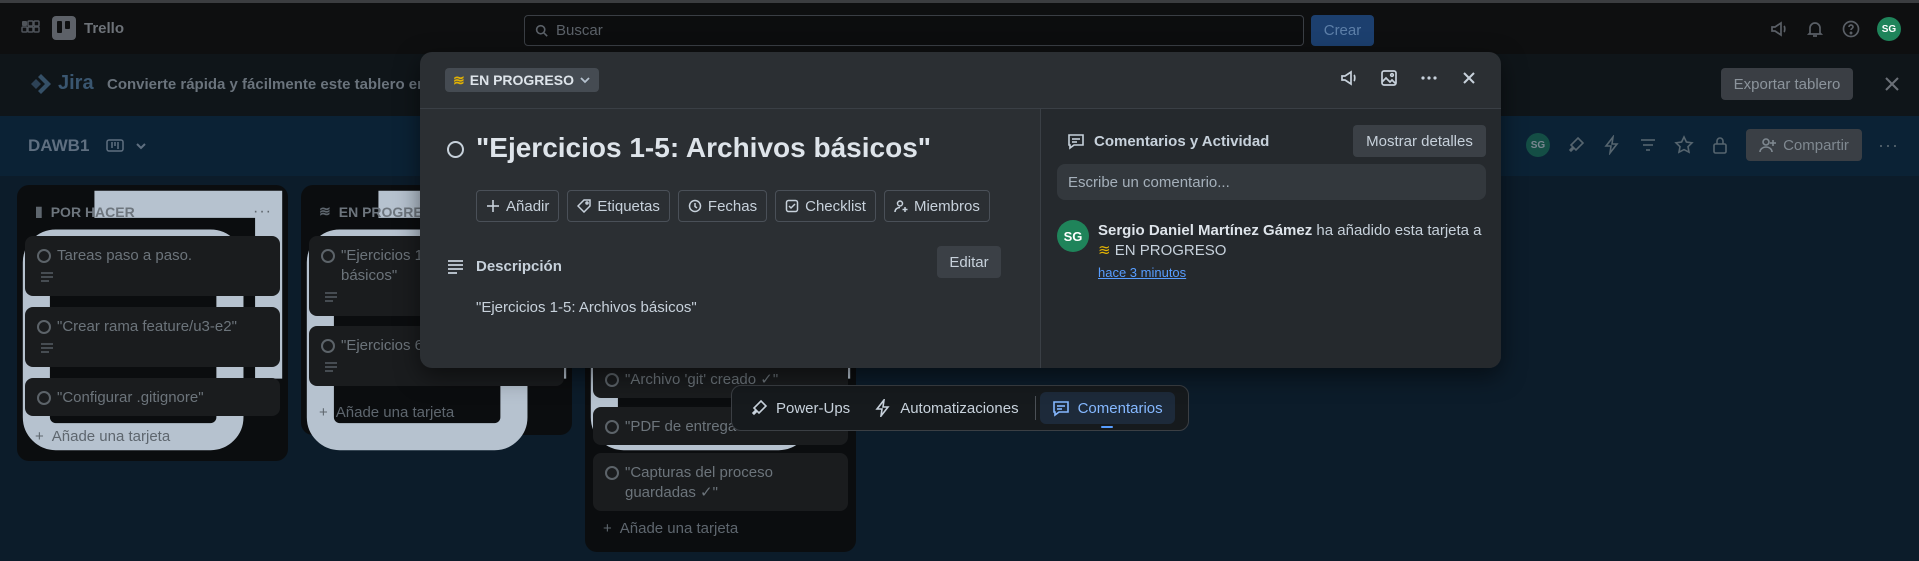 The width and height of the screenshot is (1919, 561). Describe the element at coordinates (969, 262) in the screenshot. I see `edit-description-button: Editar` at that location.